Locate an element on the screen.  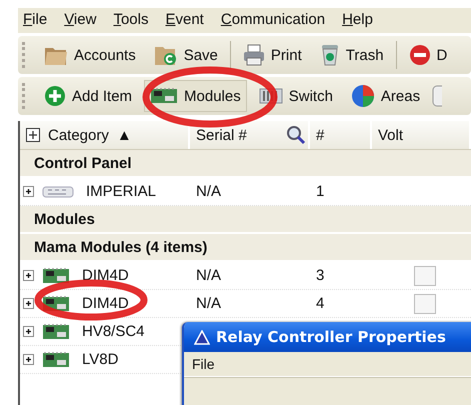
sort-arrow: ▲ is located at coordinates (124, 135).